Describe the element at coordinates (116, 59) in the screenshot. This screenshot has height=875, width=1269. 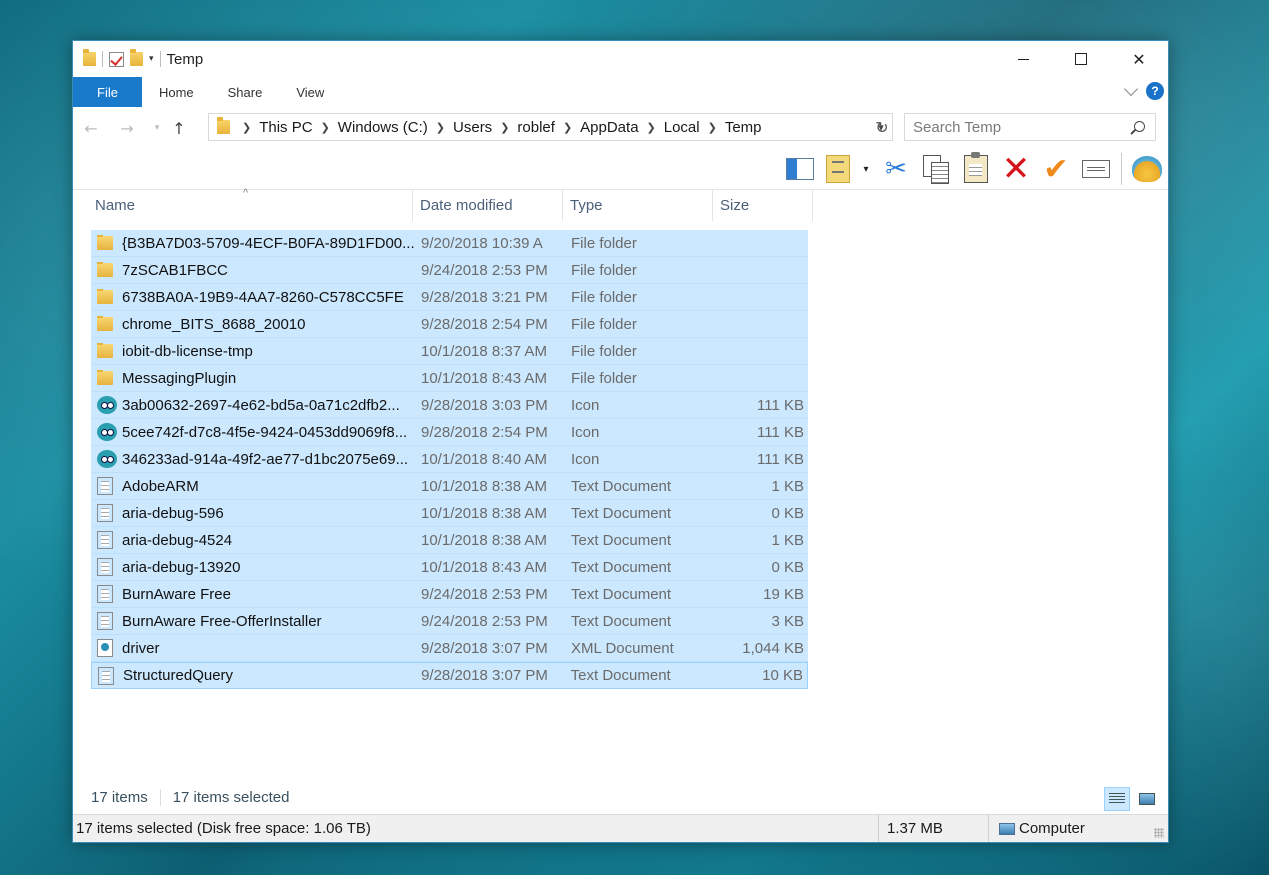
I see `properties-icon` at that location.